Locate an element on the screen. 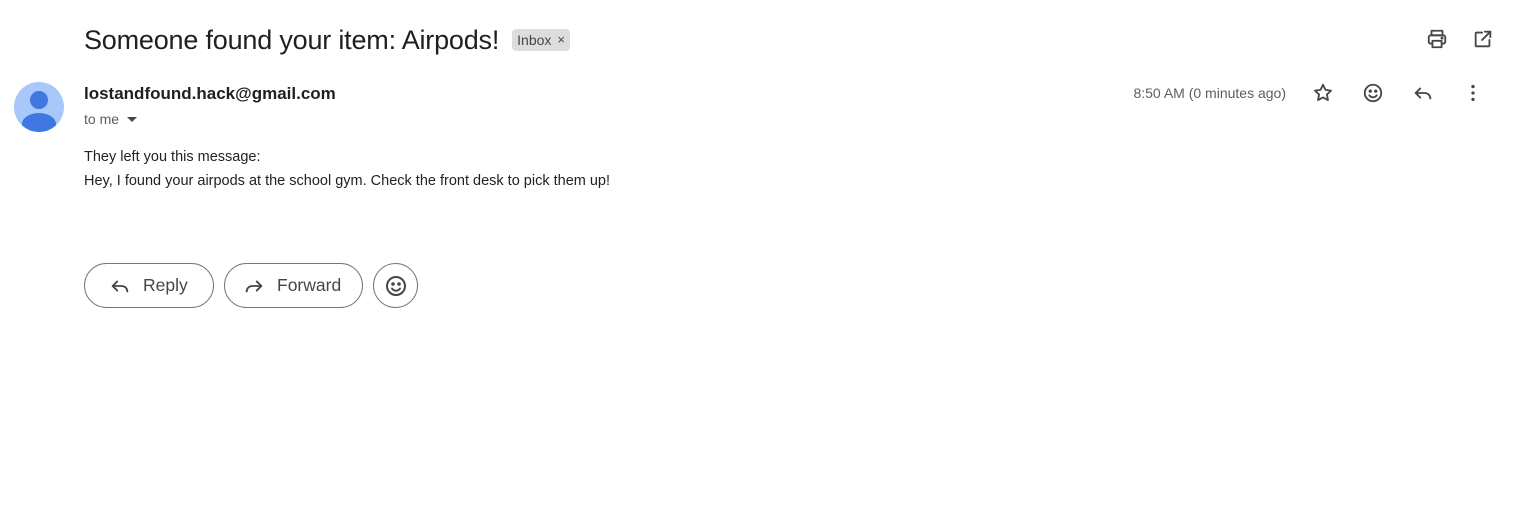 The height and width of the screenshot is (522, 1518). remove-label-icon: × is located at coordinates (561, 40).